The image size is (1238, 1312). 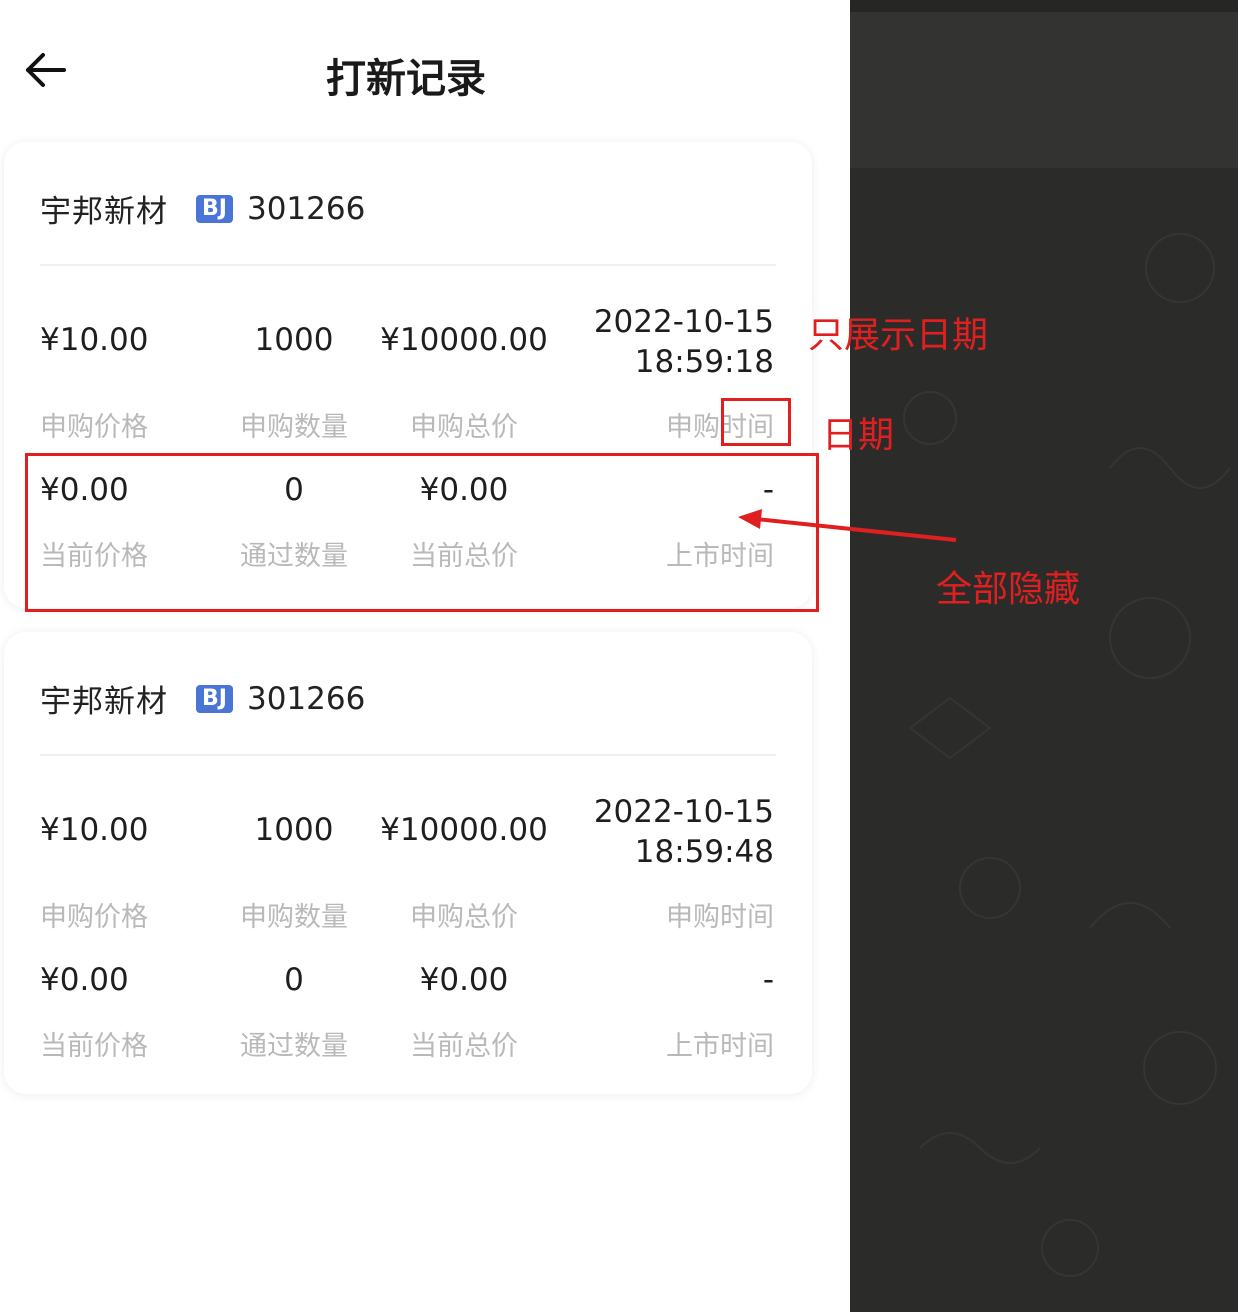 What do you see at coordinates (720, 917) in the screenshot?
I see `subscribe-time-label: 申购时间` at bounding box center [720, 917].